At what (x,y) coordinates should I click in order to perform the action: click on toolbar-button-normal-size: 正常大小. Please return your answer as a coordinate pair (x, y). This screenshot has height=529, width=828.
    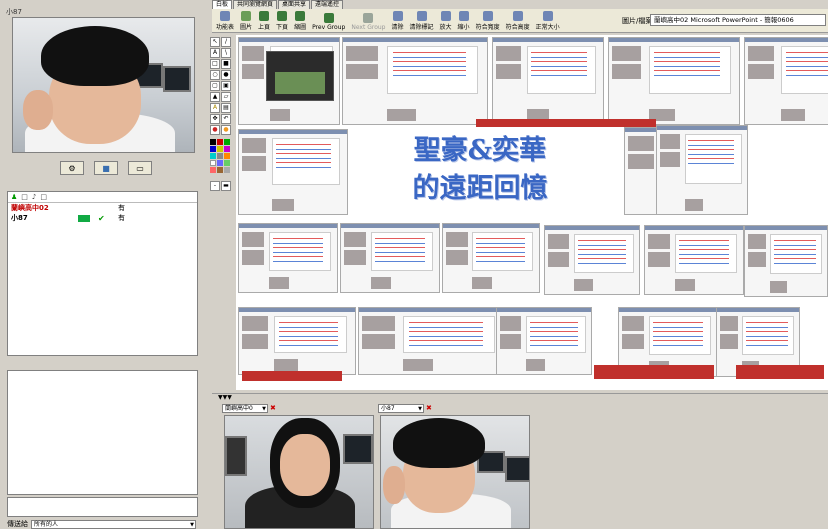
    Looking at the image, I should click on (548, 21).